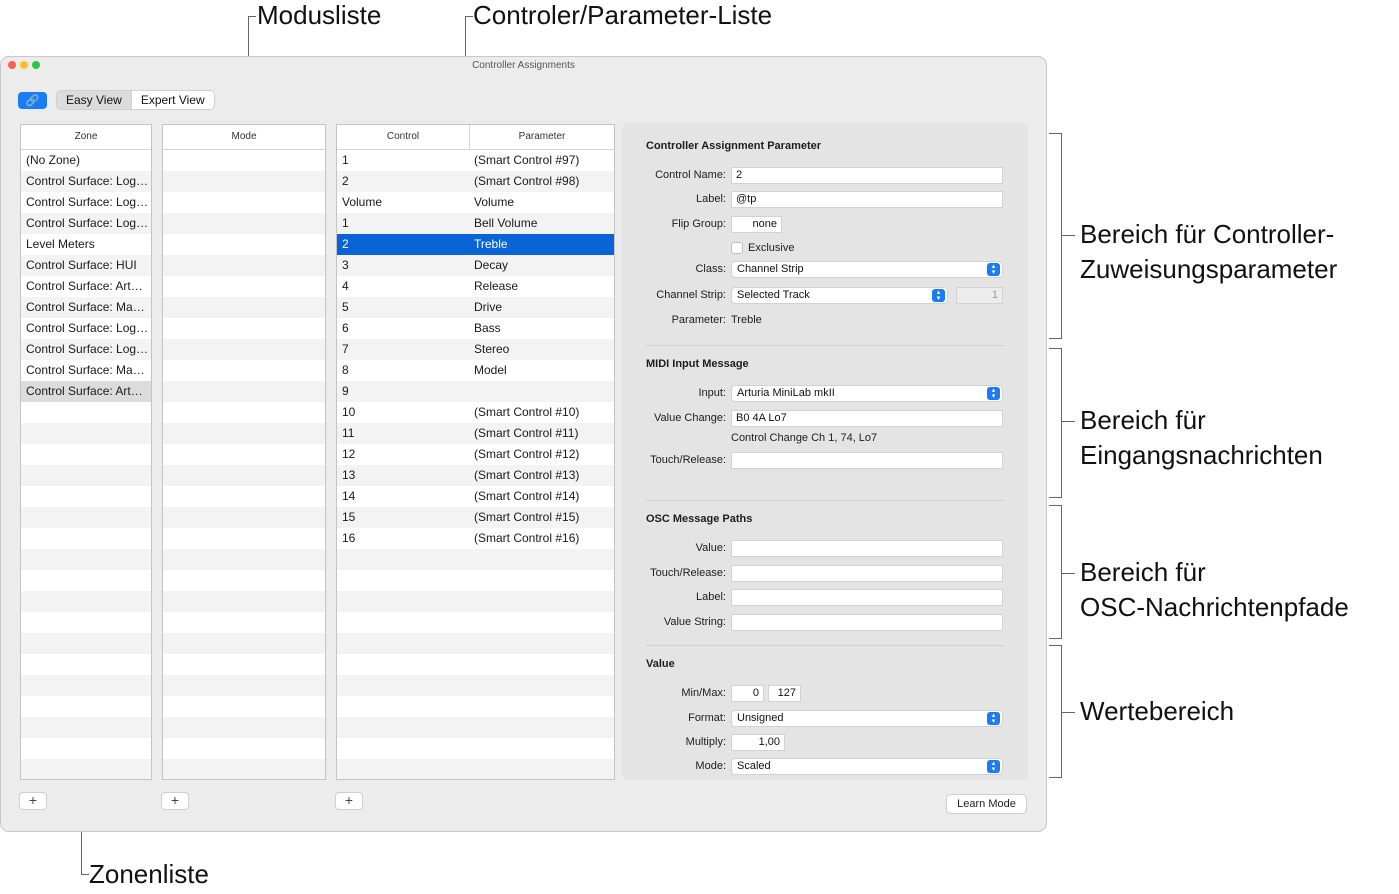 The width and height of the screenshot is (1399, 894). I want to click on control-cell: Volume, so click(362, 202).